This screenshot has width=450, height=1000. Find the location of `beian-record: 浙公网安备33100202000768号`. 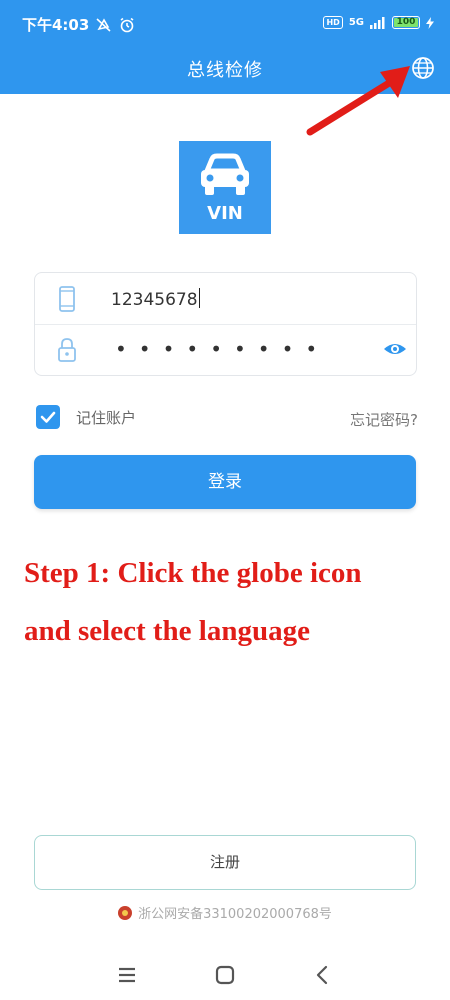

beian-record: 浙公网安备33100202000768号 is located at coordinates (225, 912).